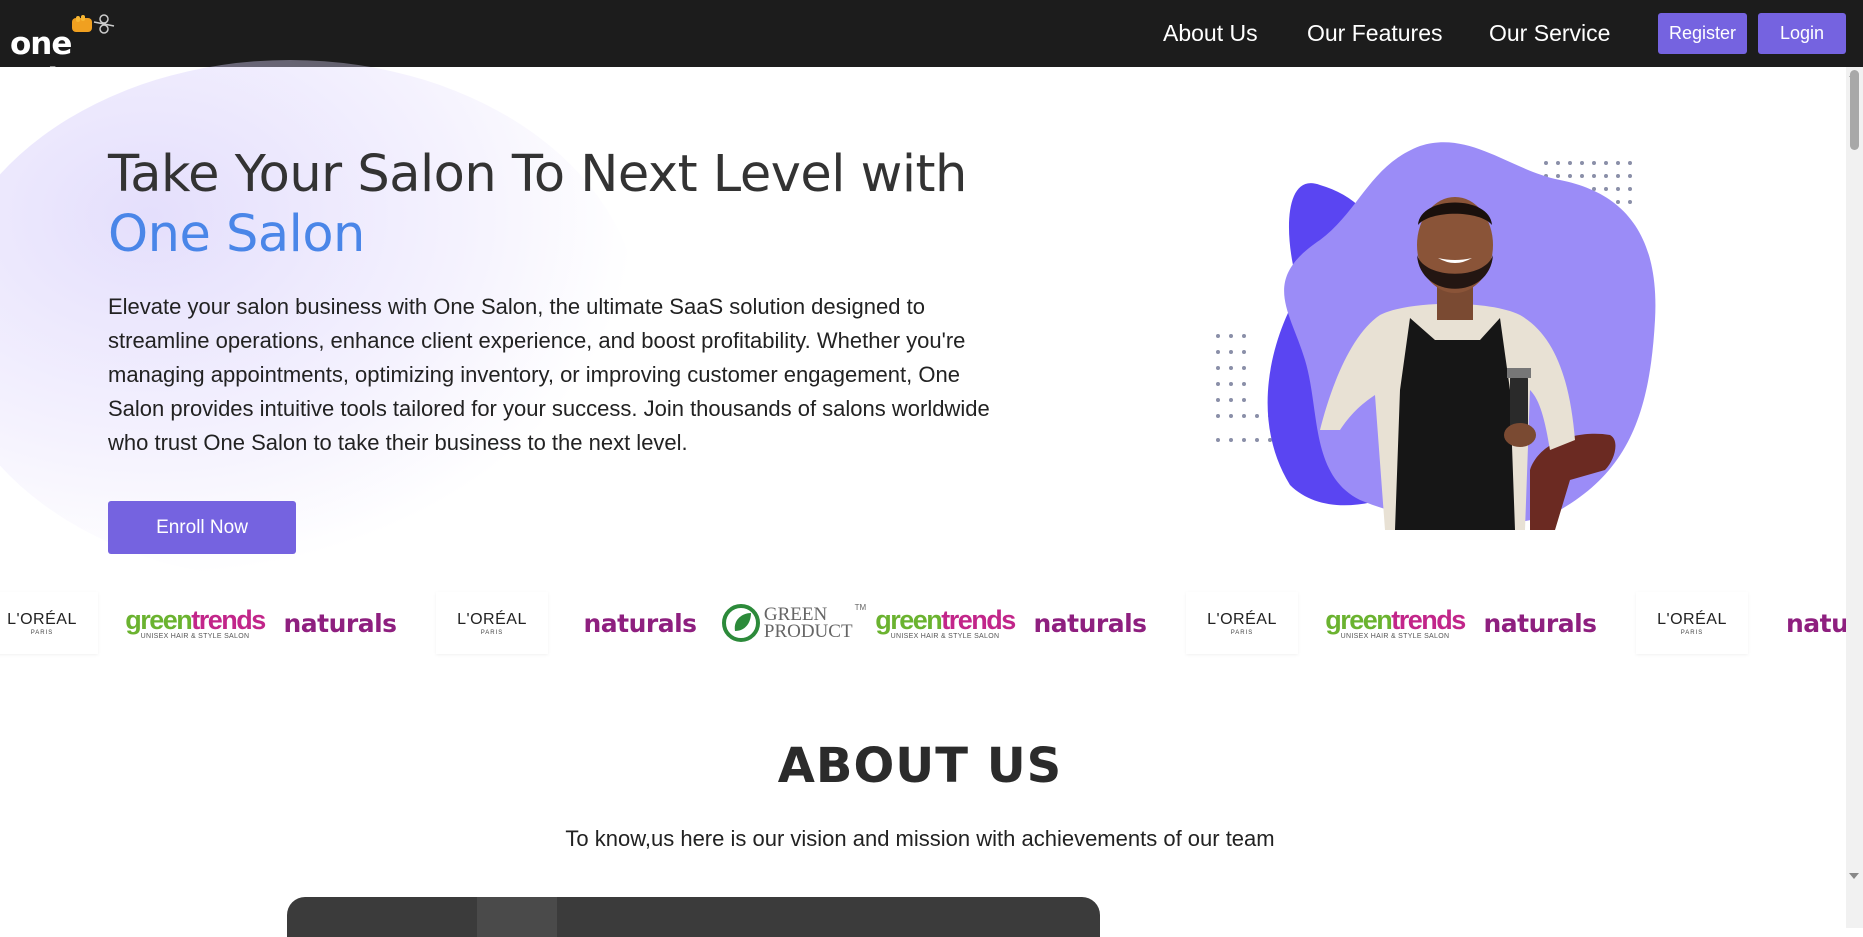 The image size is (1863, 937). Describe the element at coordinates (740, 623) in the screenshot. I see `green-leaf-icon` at that location.